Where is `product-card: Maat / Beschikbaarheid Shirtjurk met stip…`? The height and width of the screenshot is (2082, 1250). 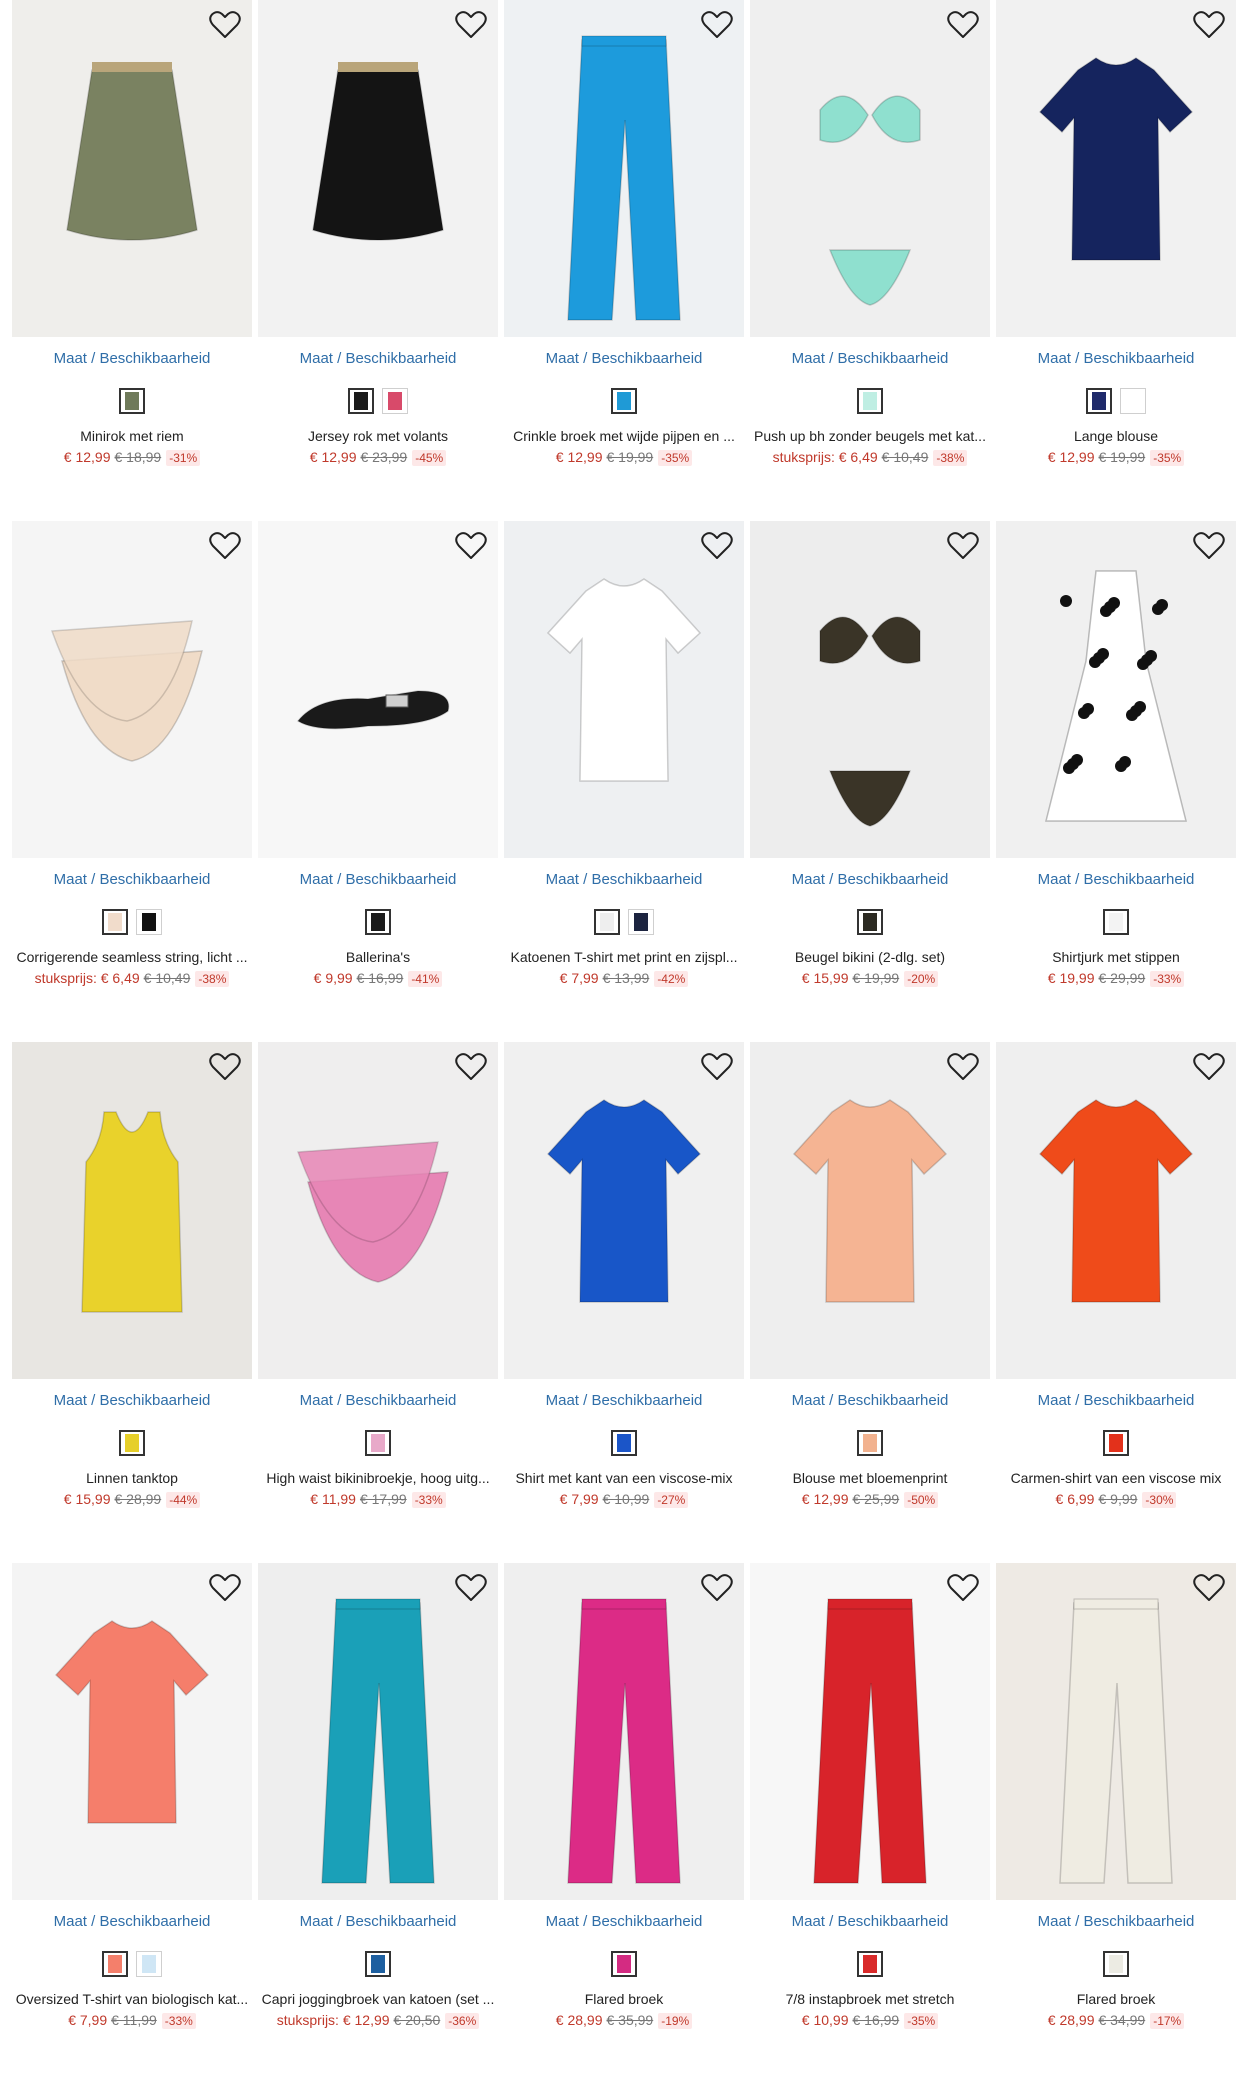
product-card: Maat / Beschikbaarheid Shirtjurk met stip… is located at coordinates (1116, 754).